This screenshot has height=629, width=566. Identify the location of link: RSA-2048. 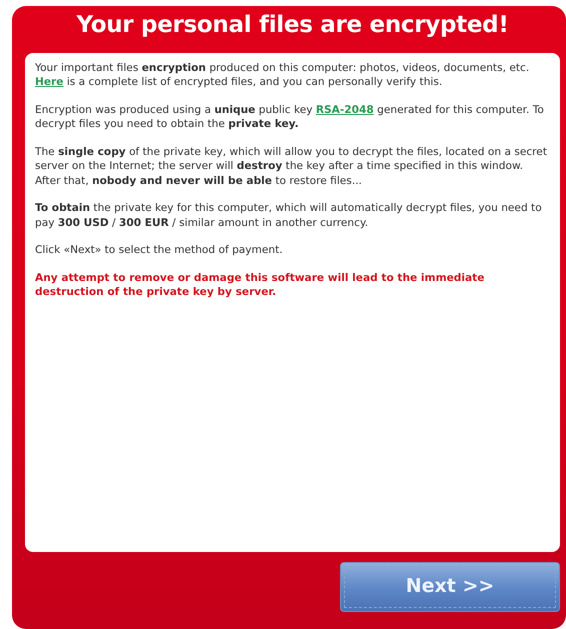
(345, 110).